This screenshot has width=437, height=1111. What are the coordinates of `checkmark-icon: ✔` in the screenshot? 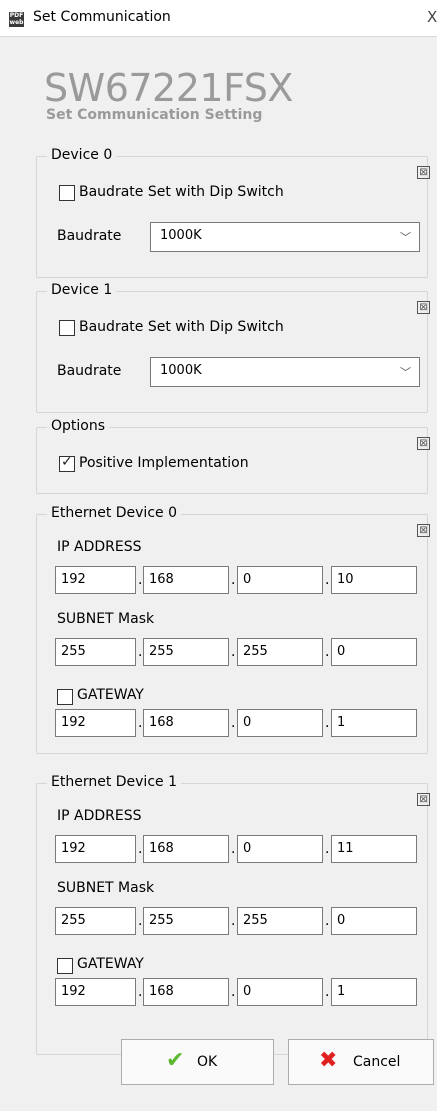 It's located at (175, 1060).